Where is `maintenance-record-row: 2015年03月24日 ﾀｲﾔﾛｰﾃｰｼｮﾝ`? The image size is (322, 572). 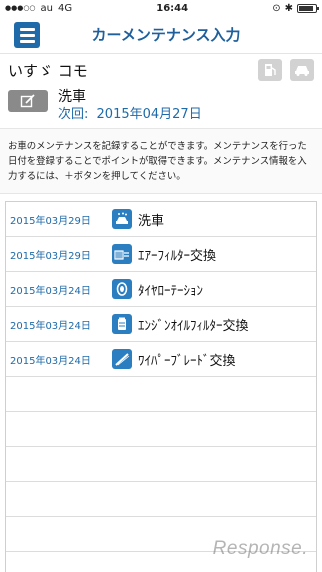
maintenance-record-row: 2015年03月24日 ﾀｲﾔﾛｰﾃｰｼｮﾝ is located at coordinates (161, 289).